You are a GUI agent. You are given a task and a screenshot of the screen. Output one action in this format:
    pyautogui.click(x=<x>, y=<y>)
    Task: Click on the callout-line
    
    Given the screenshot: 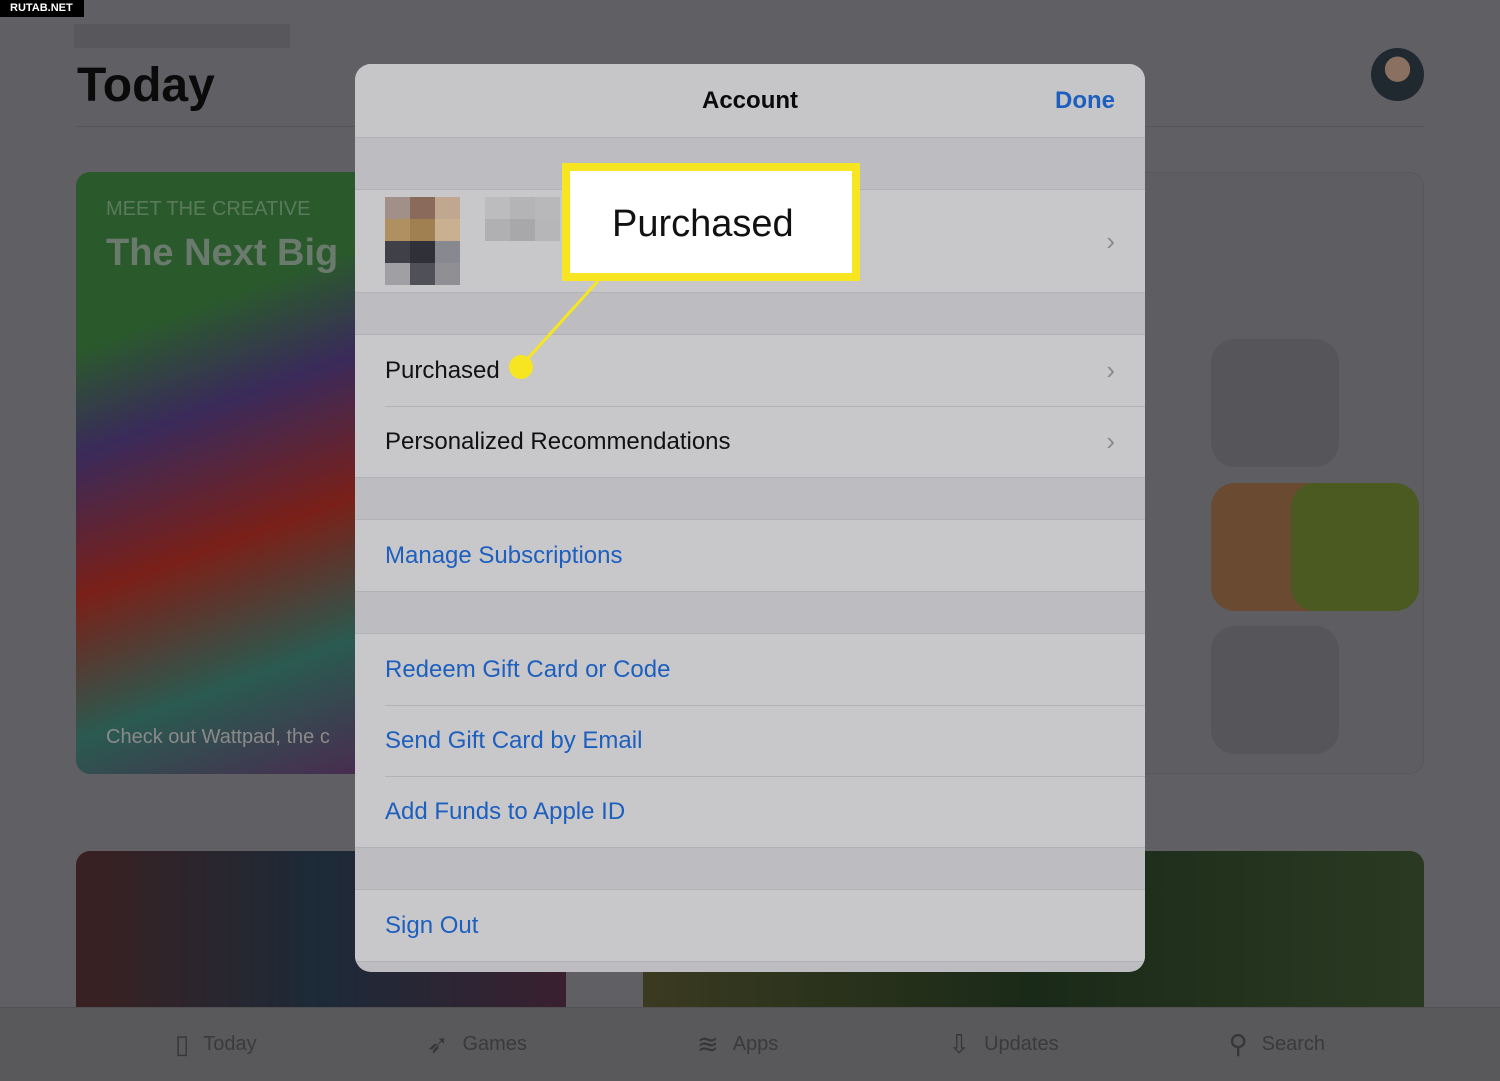 What is the action you would take?
    pyautogui.click(x=559, y=323)
    